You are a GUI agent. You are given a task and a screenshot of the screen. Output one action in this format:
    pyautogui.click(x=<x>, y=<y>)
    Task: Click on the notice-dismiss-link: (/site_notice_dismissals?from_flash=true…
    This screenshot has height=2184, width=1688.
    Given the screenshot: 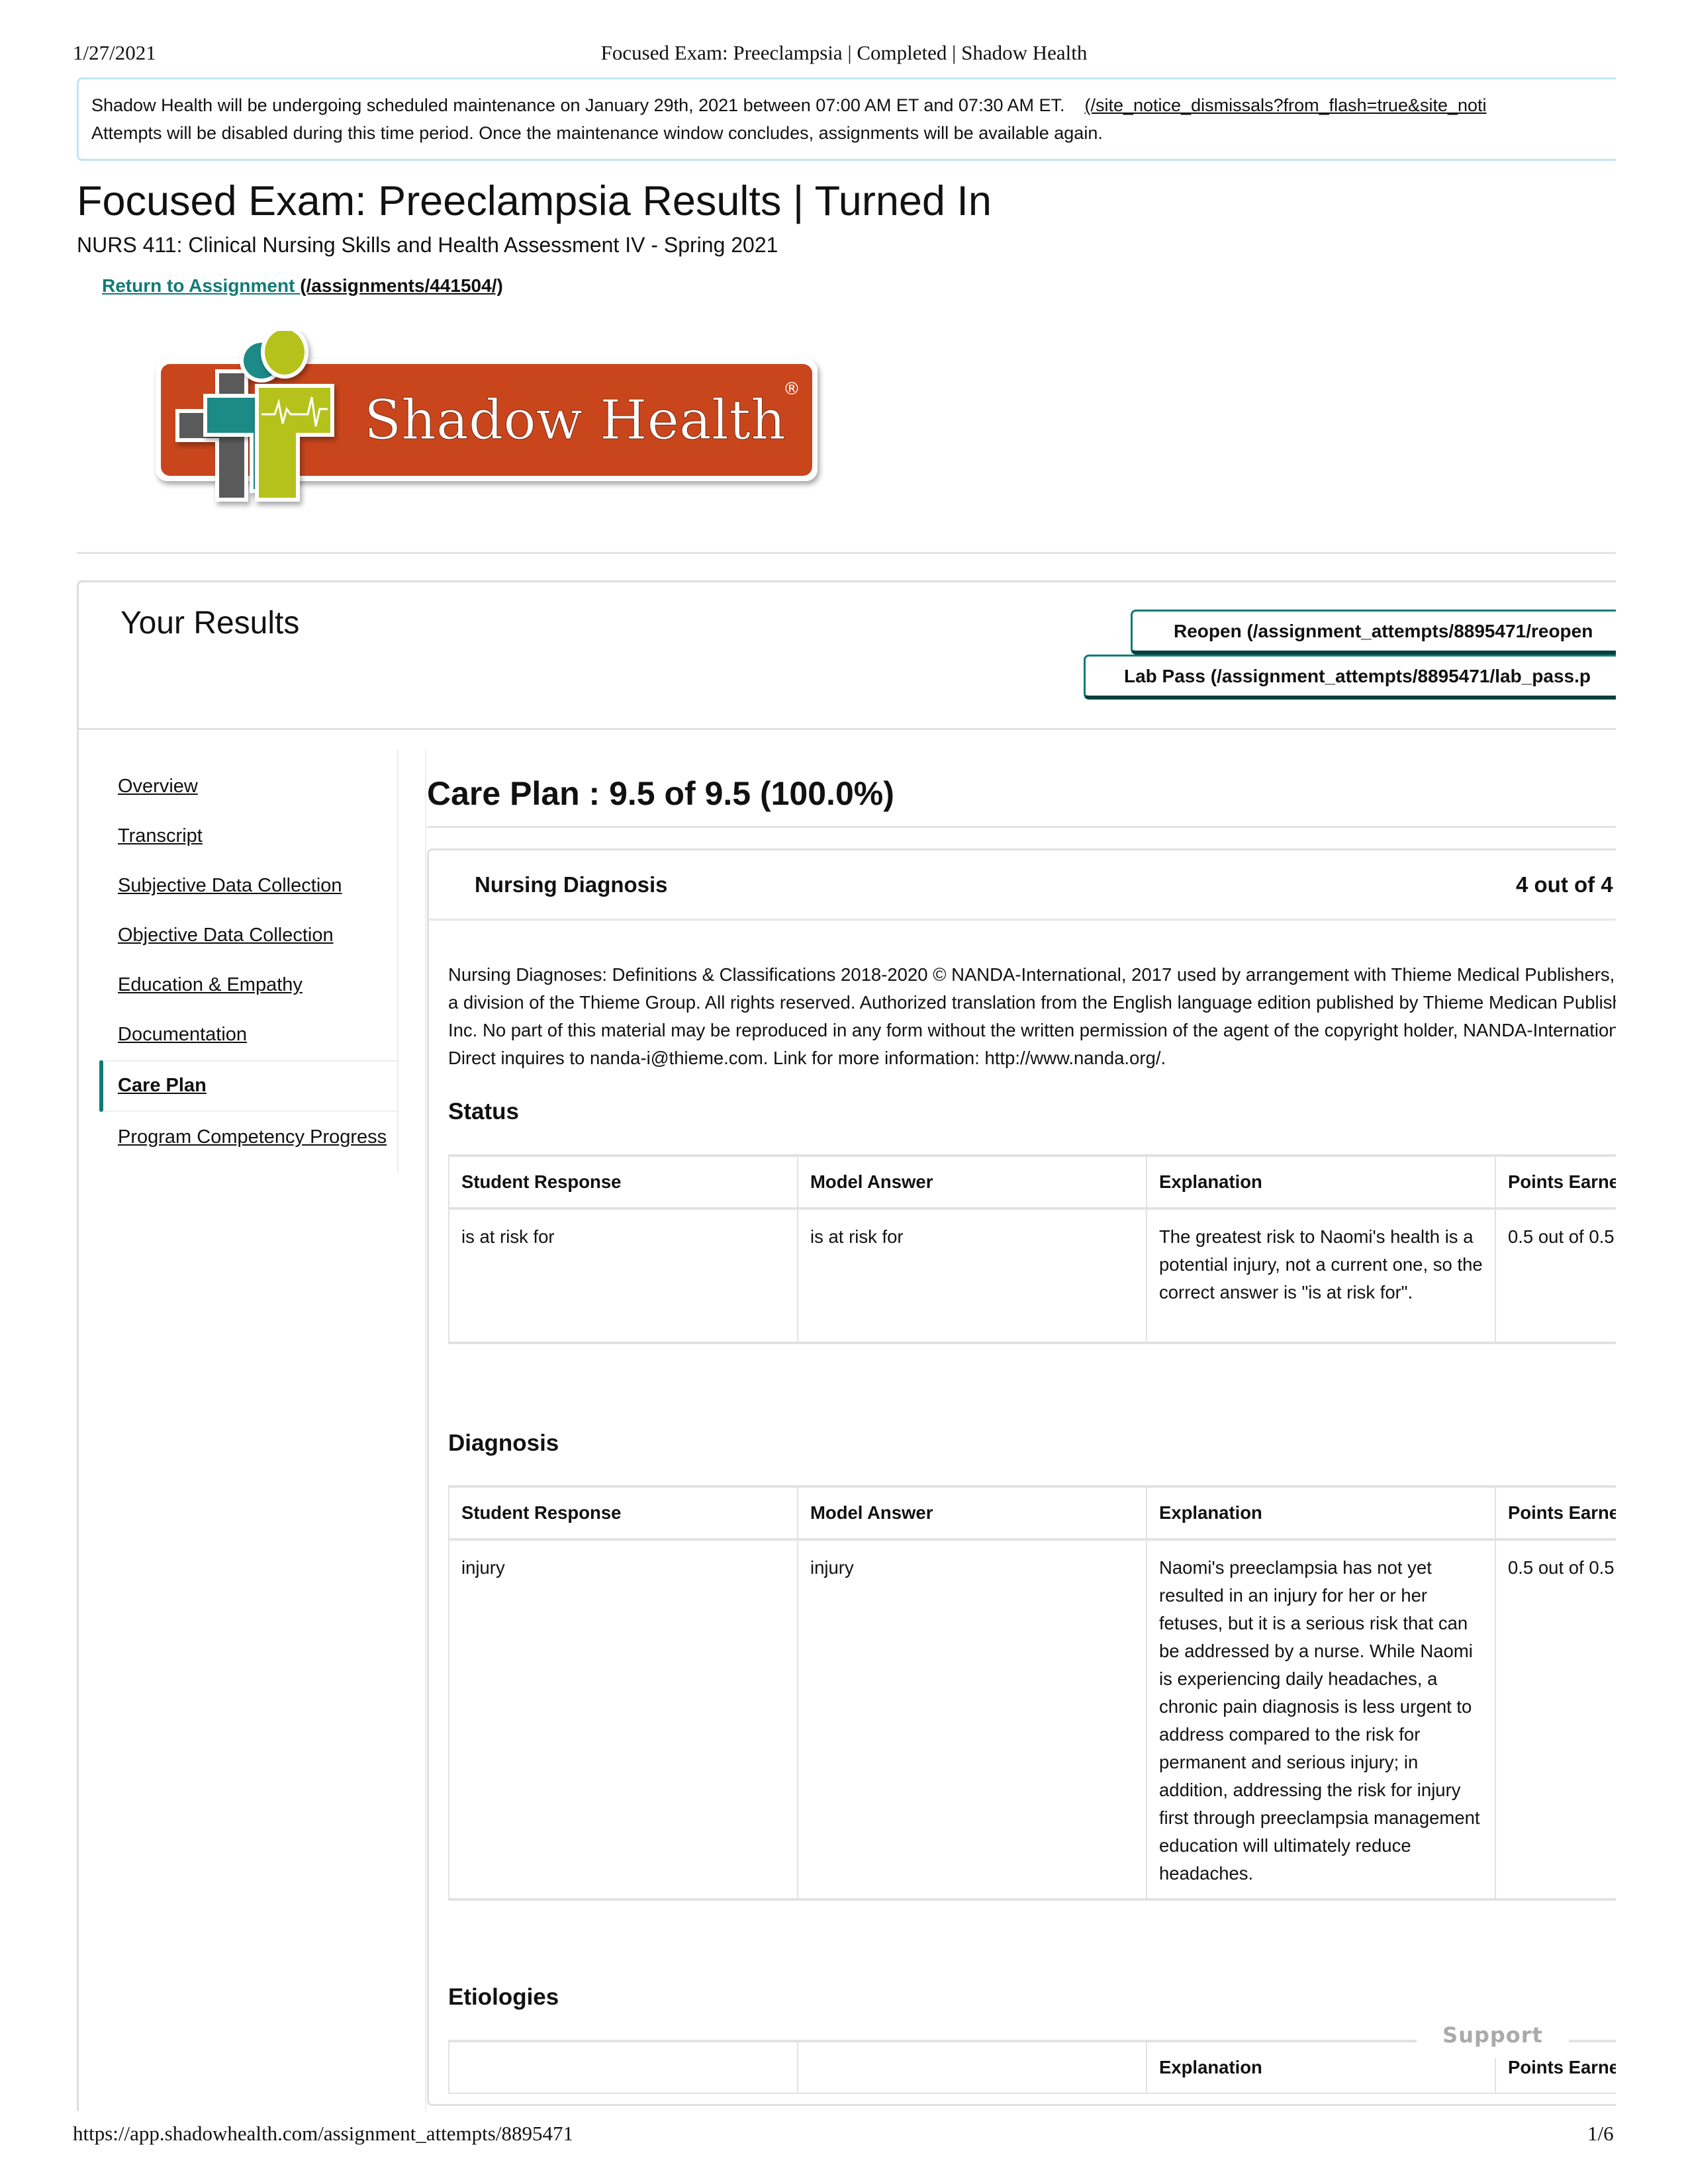 What is the action you would take?
    pyautogui.click(x=1286, y=105)
    